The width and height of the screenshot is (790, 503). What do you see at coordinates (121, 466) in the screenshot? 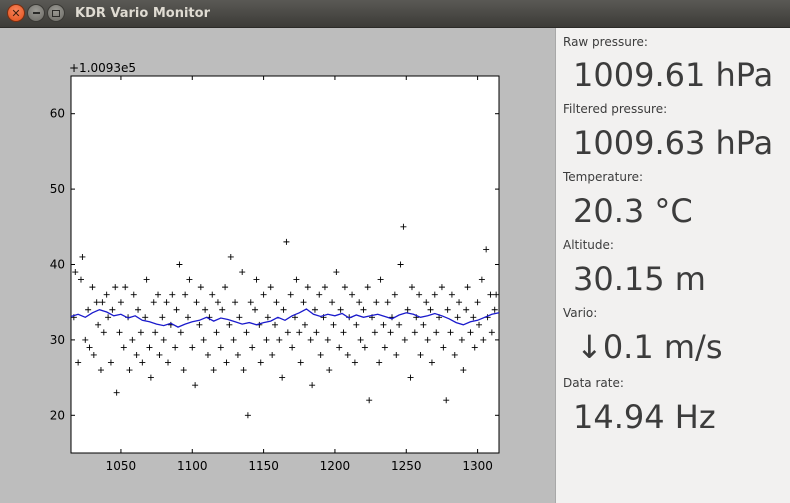
I see `x-tick-label: 1050` at bounding box center [121, 466].